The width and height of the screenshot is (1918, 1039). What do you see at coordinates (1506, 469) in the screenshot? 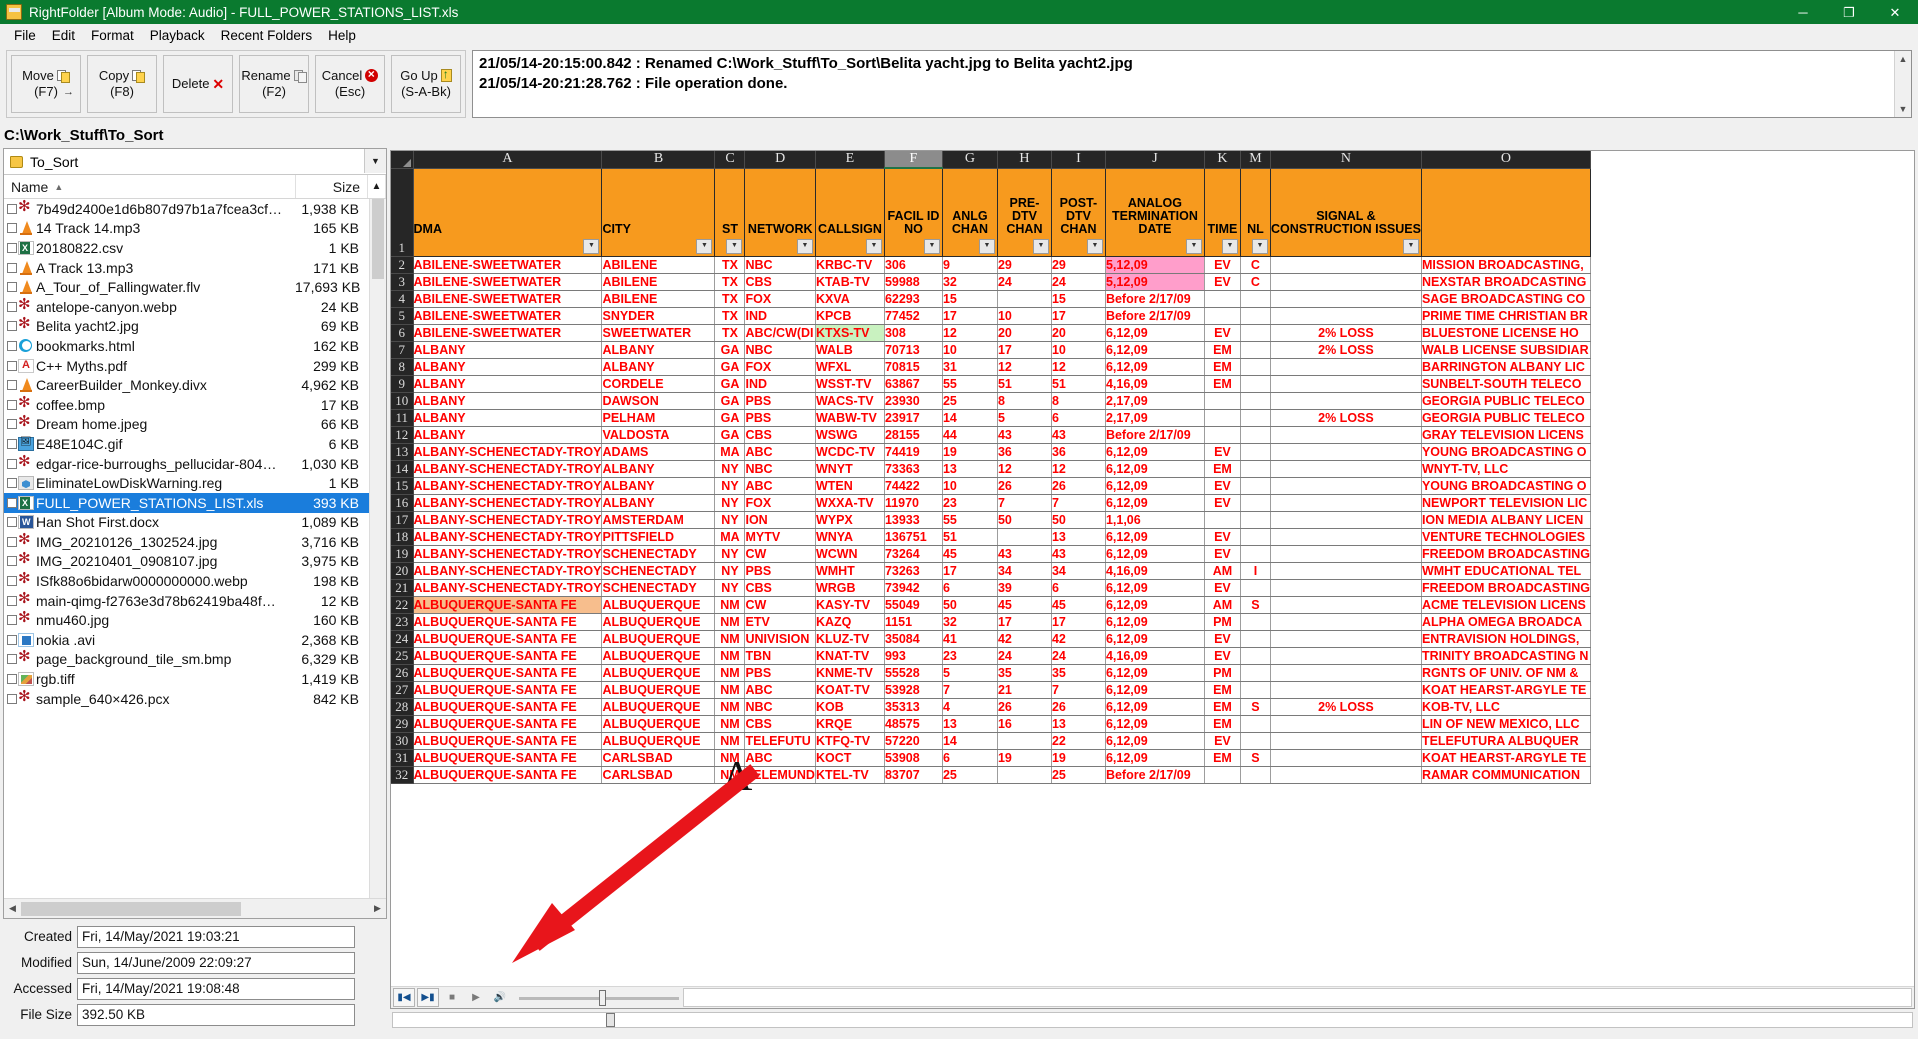
I see `spreadsheet-cell: WNYT-TV, LLC` at bounding box center [1506, 469].